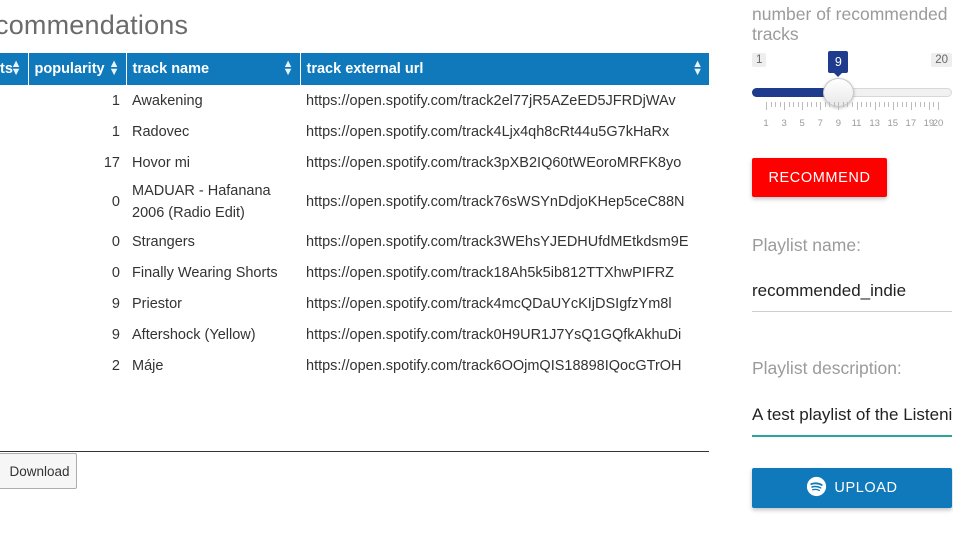 The height and width of the screenshot is (536, 953). What do you see at coordinates (819, 177) in the screenshot?
I see `recommend-button: RECOMMEND` at bounding box center [819, 177].